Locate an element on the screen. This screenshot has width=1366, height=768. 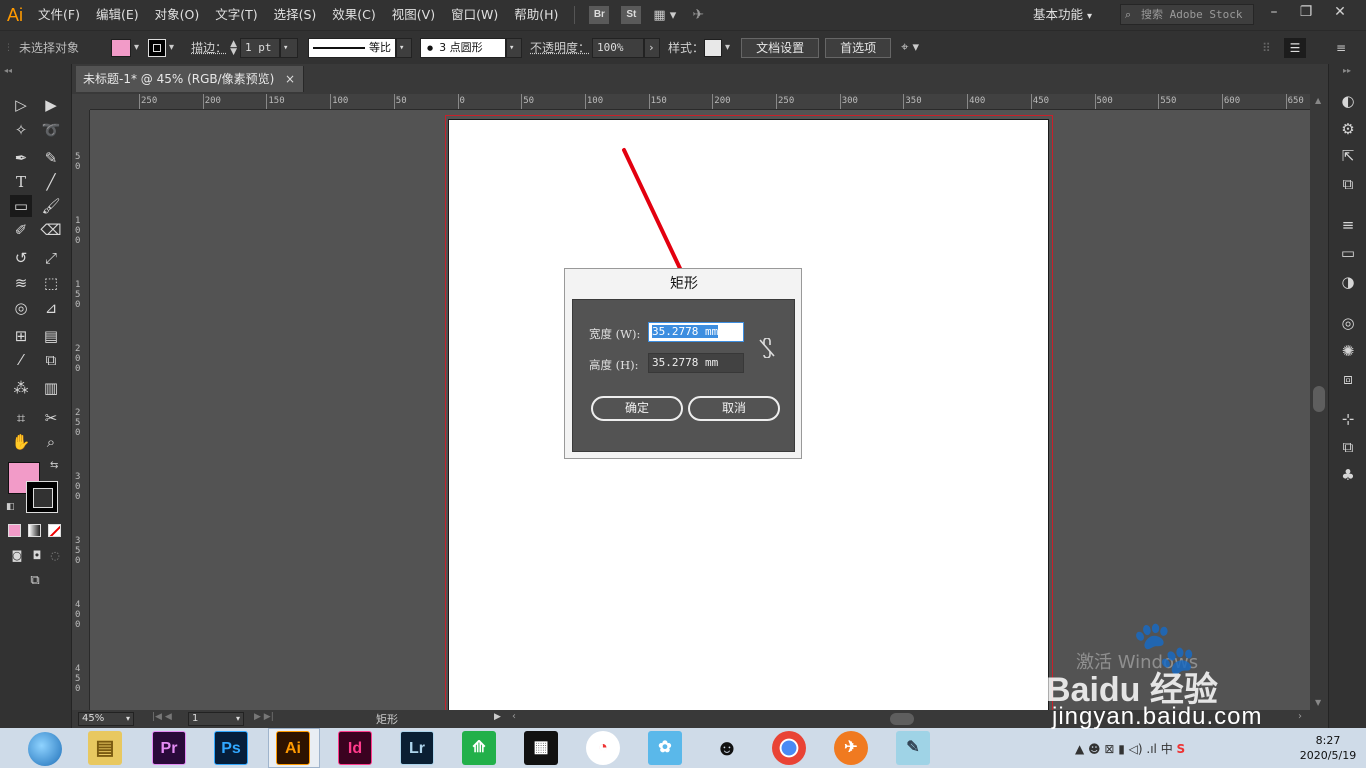
illustrator-app: Ai is located at coordinates (293, 748).